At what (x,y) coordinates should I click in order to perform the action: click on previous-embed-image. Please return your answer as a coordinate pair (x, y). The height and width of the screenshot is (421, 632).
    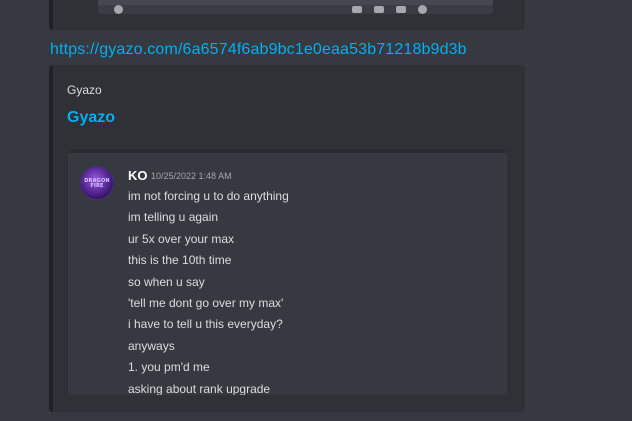
    Looking at the image, I should click on (295, 7).